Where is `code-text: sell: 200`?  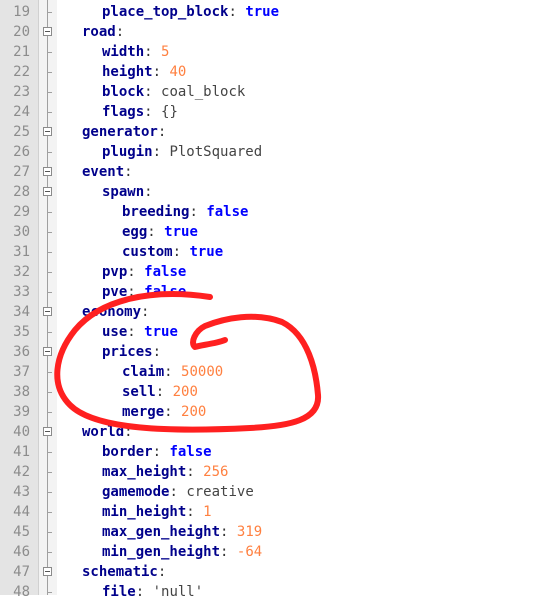 code-text: sell: 200 is located at coordinates (160, 392).